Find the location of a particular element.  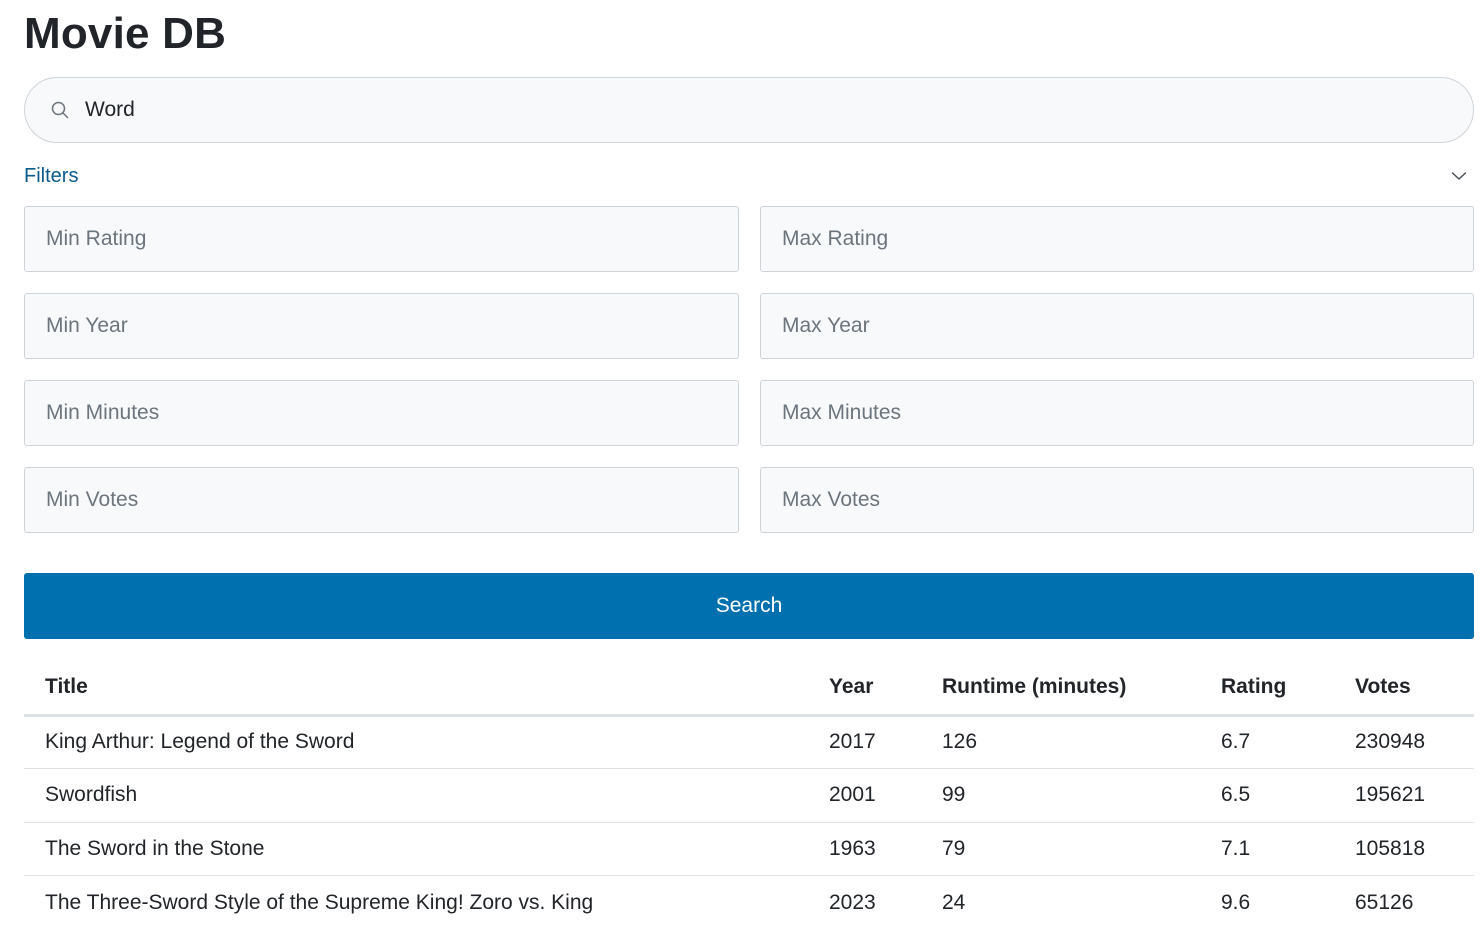

cell-year: 1963 is located at coordinates (864, 849).